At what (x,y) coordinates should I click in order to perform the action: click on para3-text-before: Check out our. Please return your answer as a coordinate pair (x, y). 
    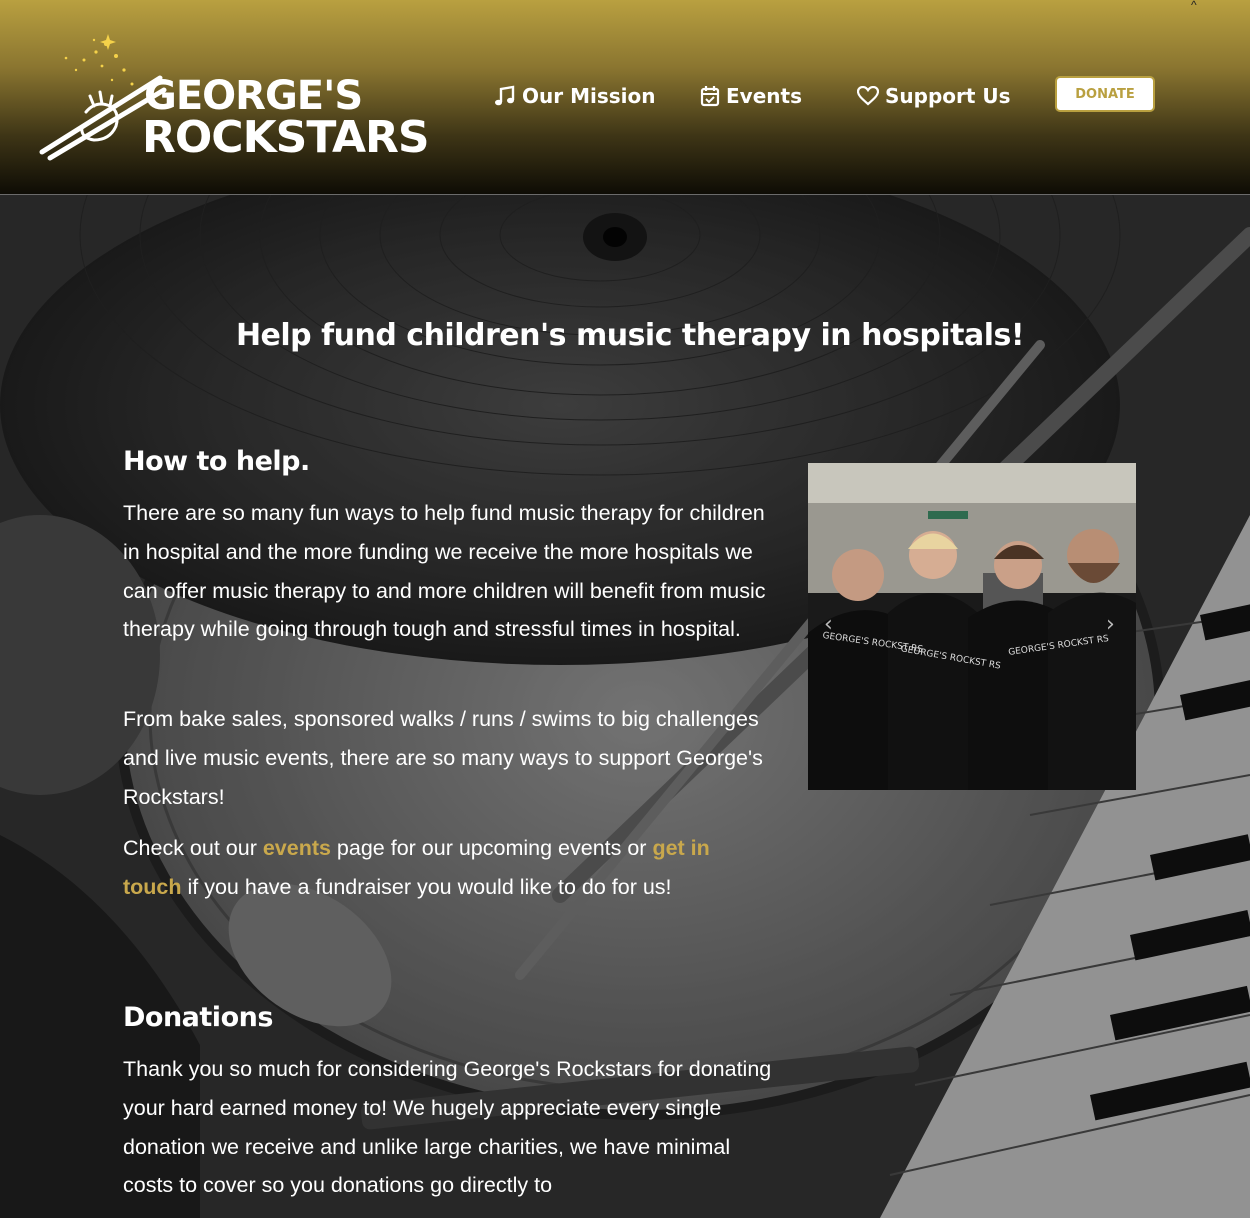
    Looking at the image, I should click on (193, 848).